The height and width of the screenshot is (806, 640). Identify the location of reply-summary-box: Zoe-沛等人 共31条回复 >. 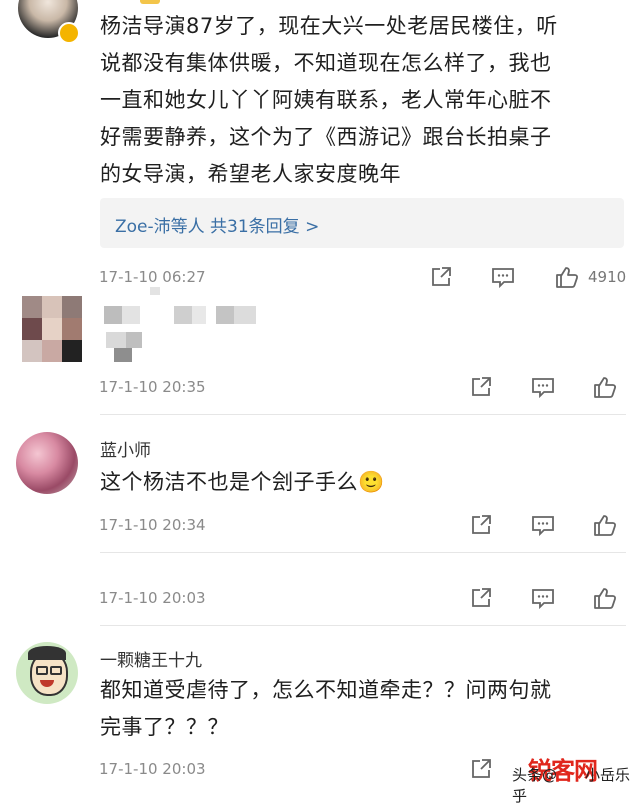
(362, 223).